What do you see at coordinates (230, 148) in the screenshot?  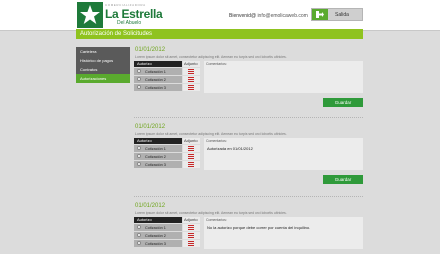 I see `comment-text: Autorizada en 01/01/2012` at bounding box center [230, 148].